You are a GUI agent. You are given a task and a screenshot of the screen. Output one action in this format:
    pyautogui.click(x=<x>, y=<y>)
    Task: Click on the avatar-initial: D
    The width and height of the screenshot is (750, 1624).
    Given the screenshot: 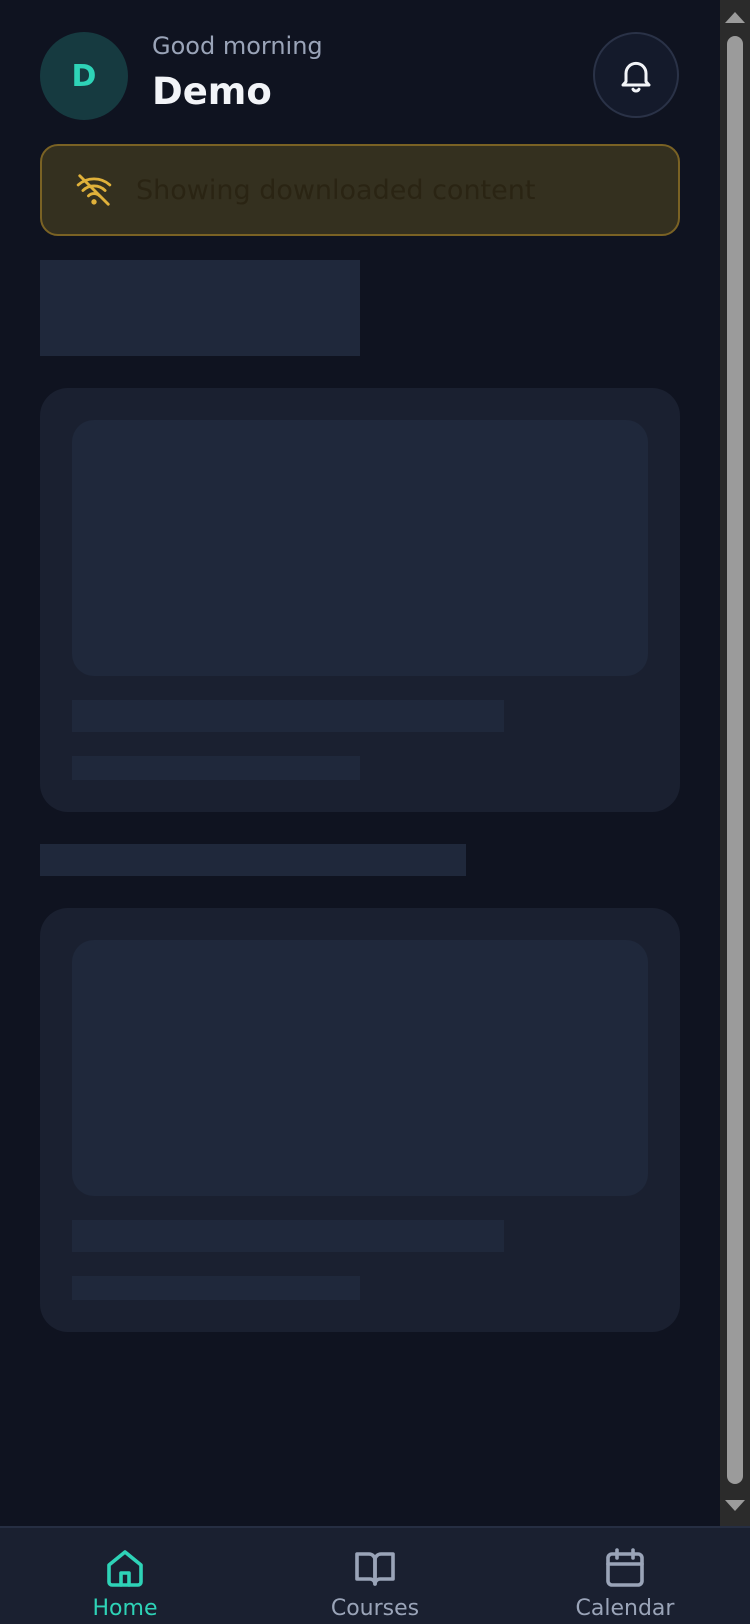 What is the action you would take?
    pyautogui.click(x=84, y=76)
    